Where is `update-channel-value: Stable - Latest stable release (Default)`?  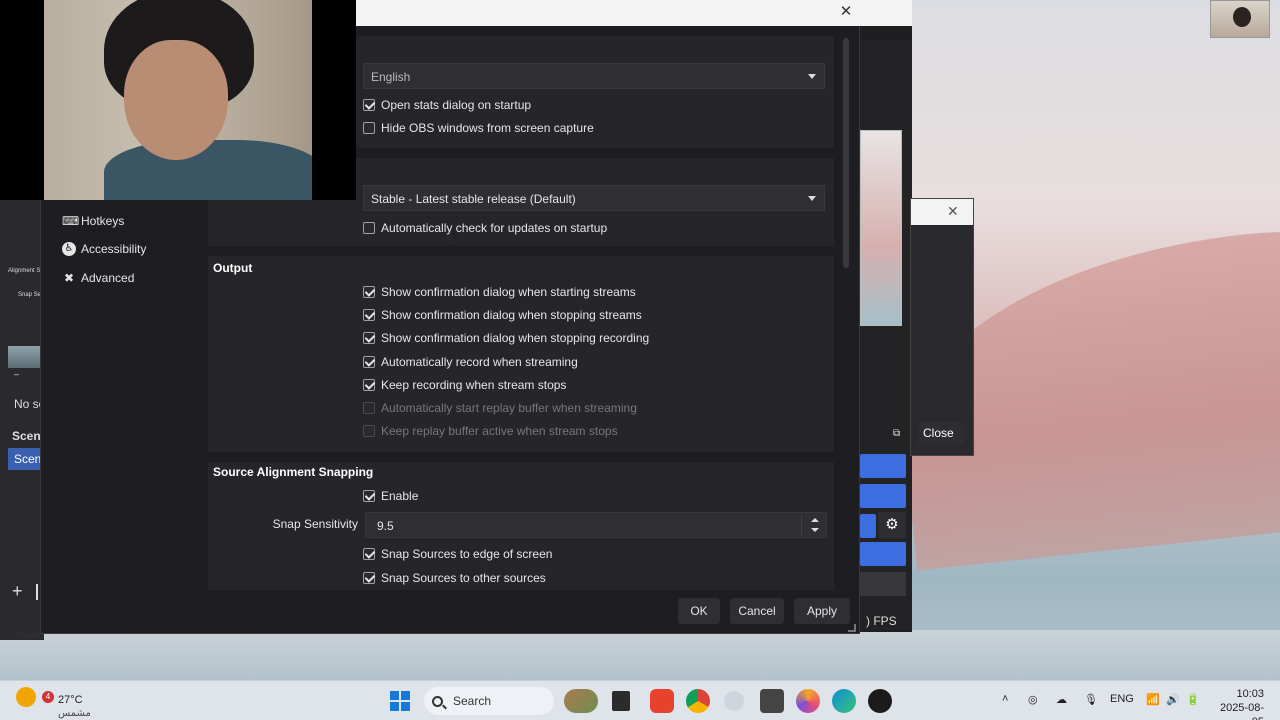 update-channel-value: Stable - Latest stable release (Default) is located at coordinates (473, 199).